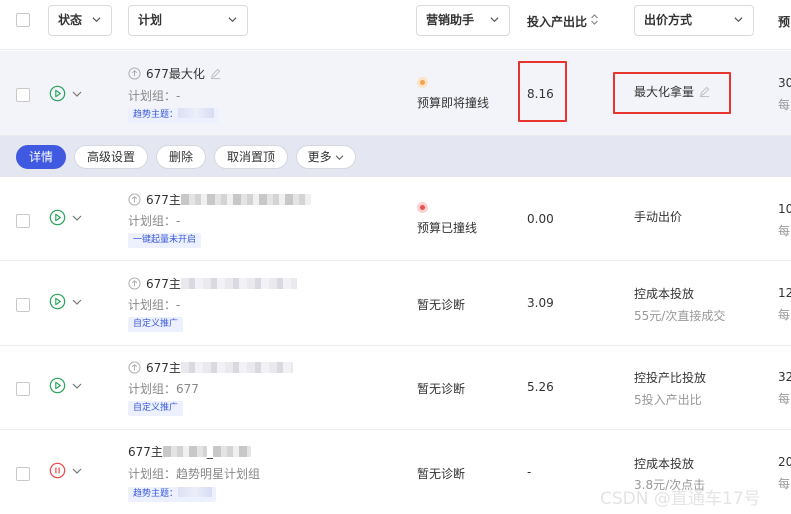  I want to click on plan-name: 677最大化, so click(175, 73).